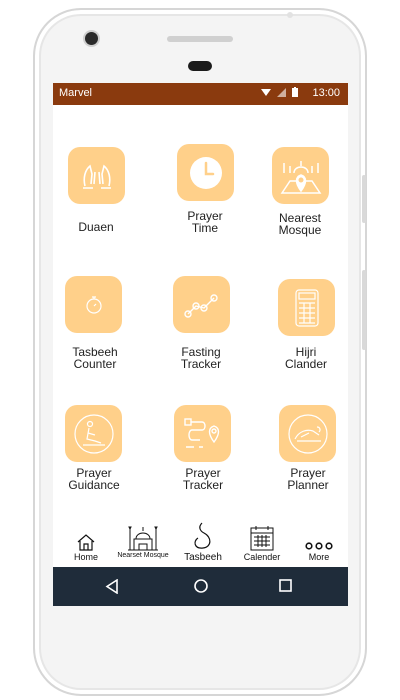  What do you see at coordinates (76, 93) in the screenshot?
I see `carrier-name: Marvel` at bounding box center [76, 93].